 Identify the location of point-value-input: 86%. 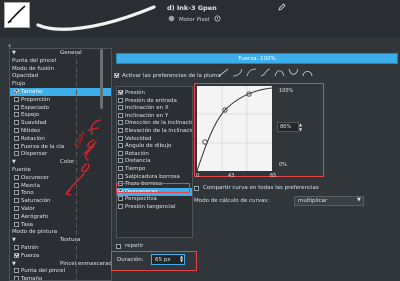
(288, 127).